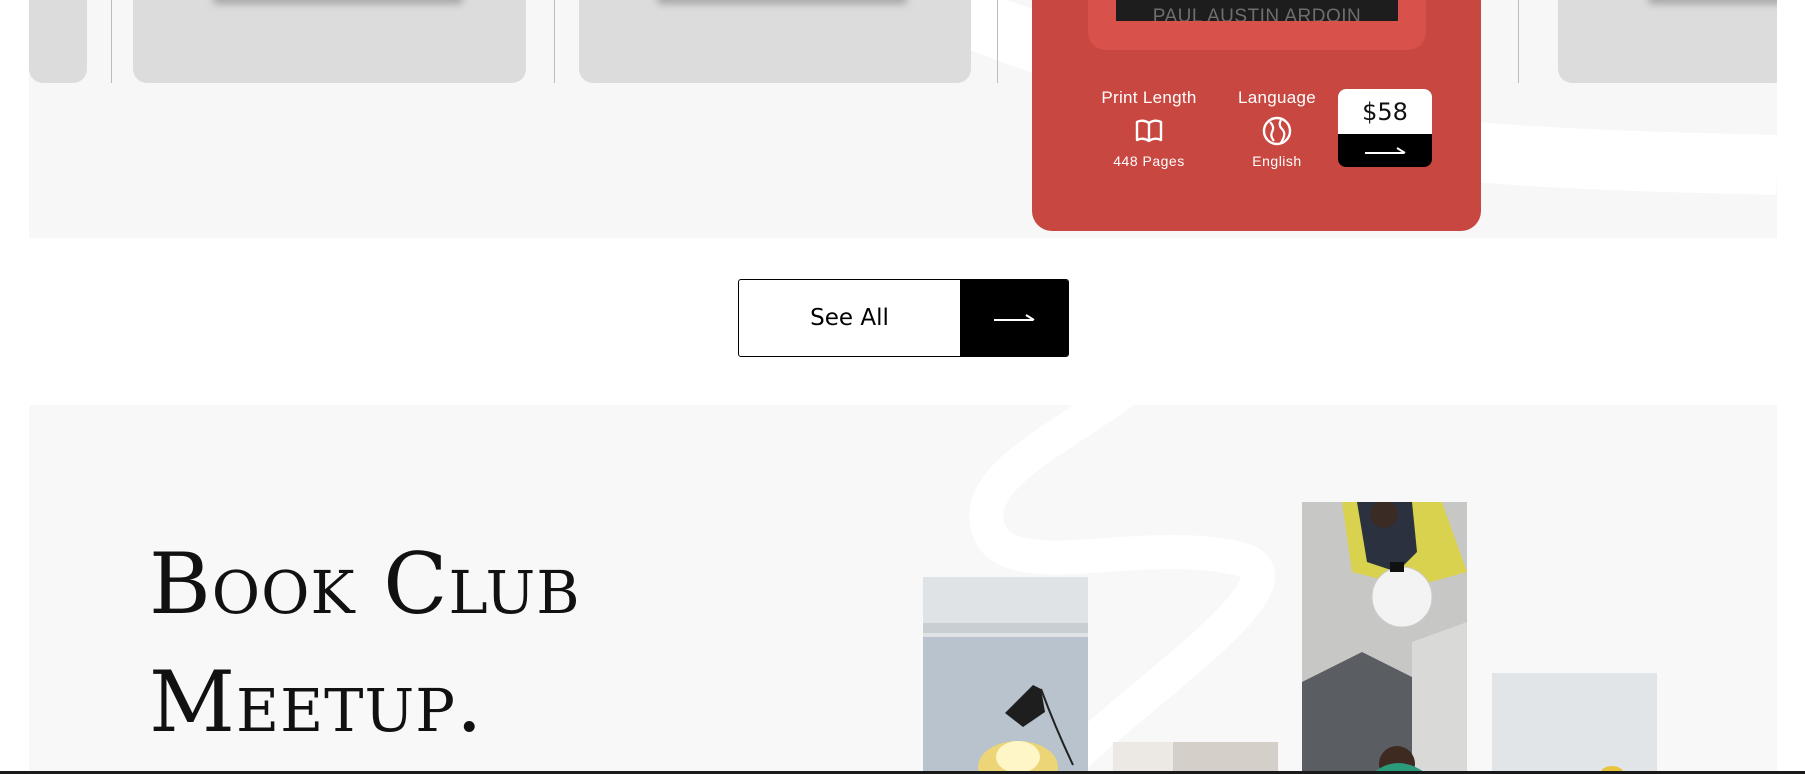 The height and width of the screenshot is (774, 1805). Describe the element at coordinates (1005, 675) in the screenshot. I see `photo-lamp` at that location.